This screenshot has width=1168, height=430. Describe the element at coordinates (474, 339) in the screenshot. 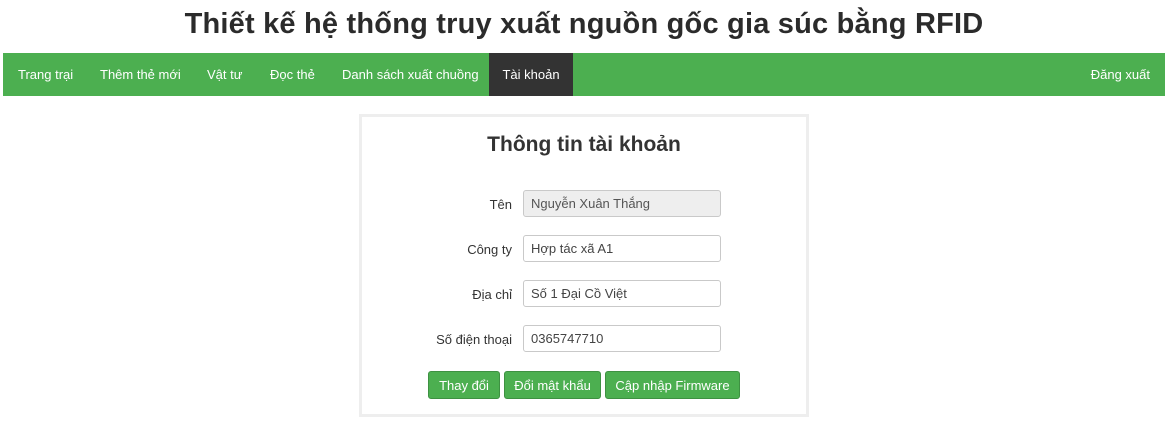

I see `phone-label: Số điện thoại` at that location.